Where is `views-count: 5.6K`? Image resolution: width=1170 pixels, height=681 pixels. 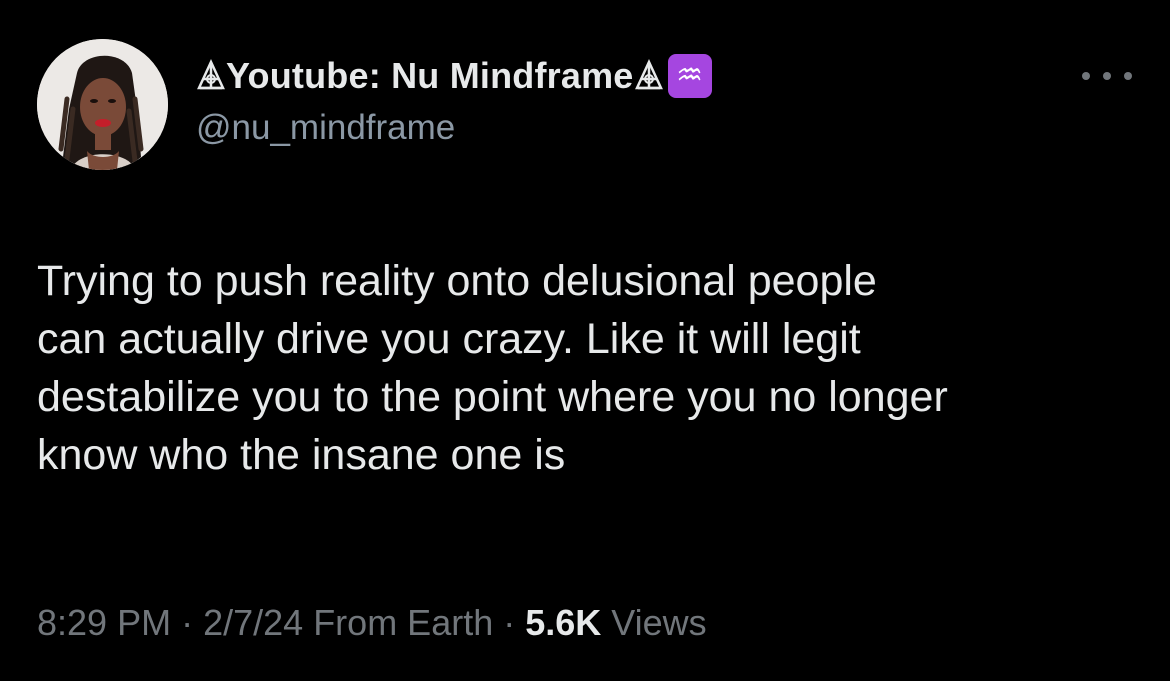 views-count: 5.6K is located at coordinates (563, 622).